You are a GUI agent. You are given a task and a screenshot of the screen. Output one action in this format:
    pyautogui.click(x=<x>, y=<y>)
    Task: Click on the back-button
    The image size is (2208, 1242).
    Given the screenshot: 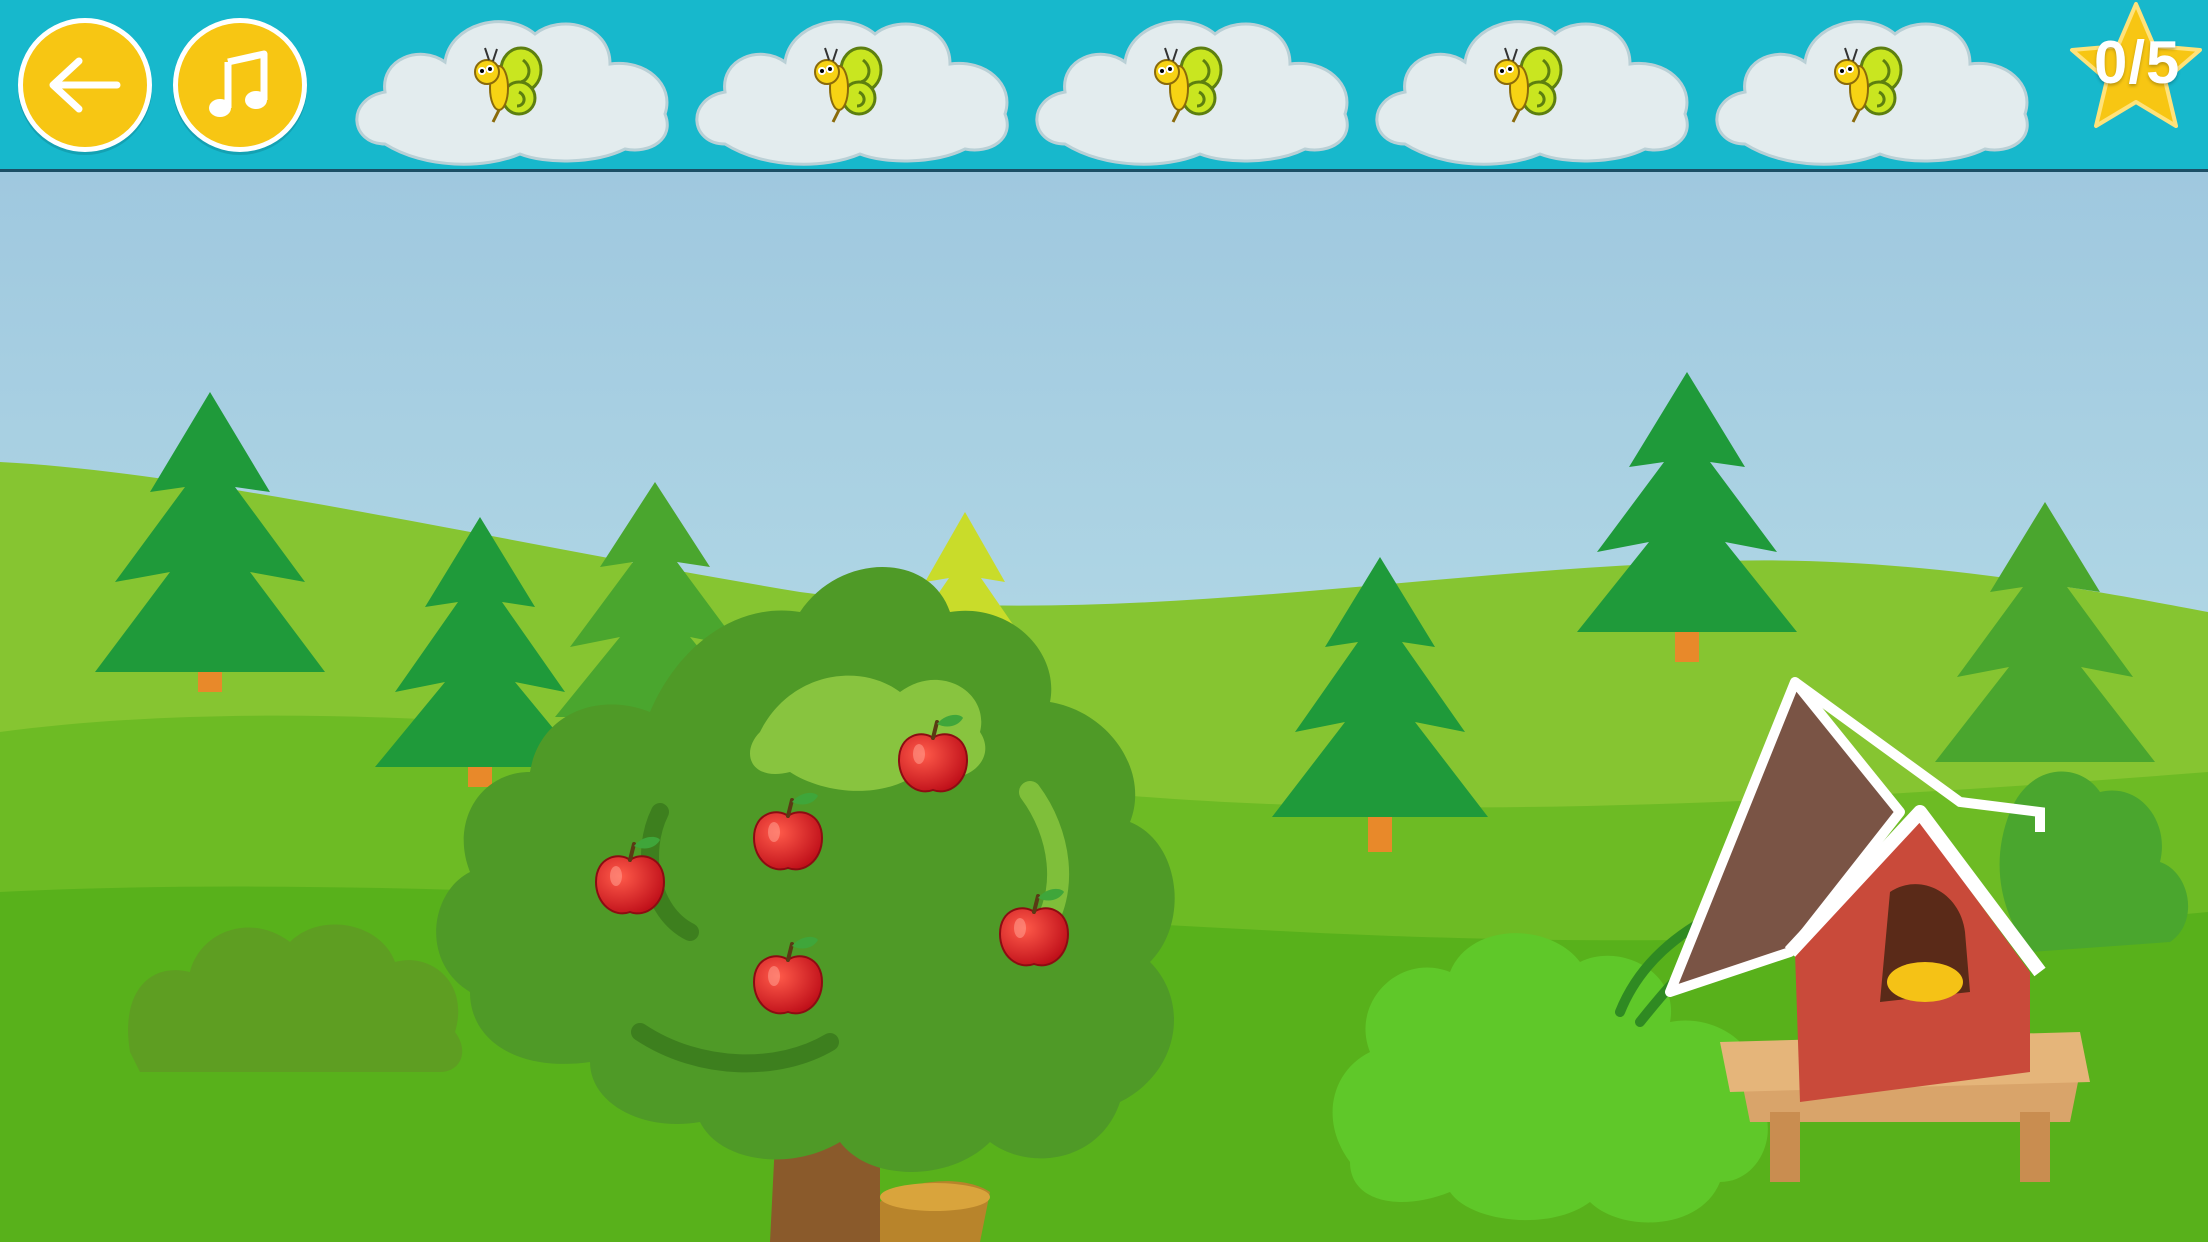 What is the action you would take?
    pyautogui.click(x=85, y=85)
    